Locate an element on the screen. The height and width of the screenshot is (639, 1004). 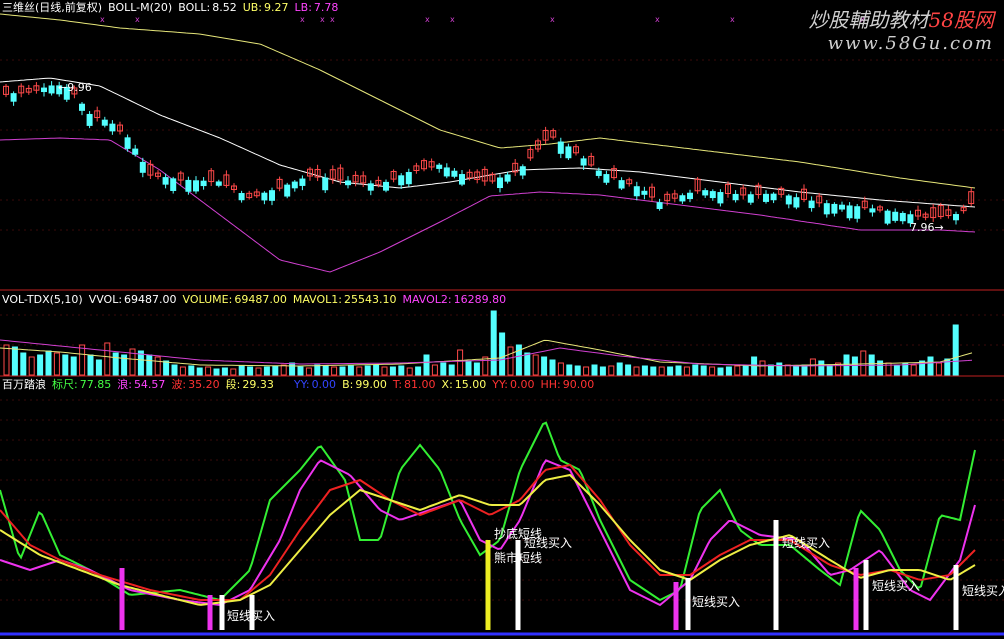
volume-value: 69487.00 is located at coordinates (260, 299).